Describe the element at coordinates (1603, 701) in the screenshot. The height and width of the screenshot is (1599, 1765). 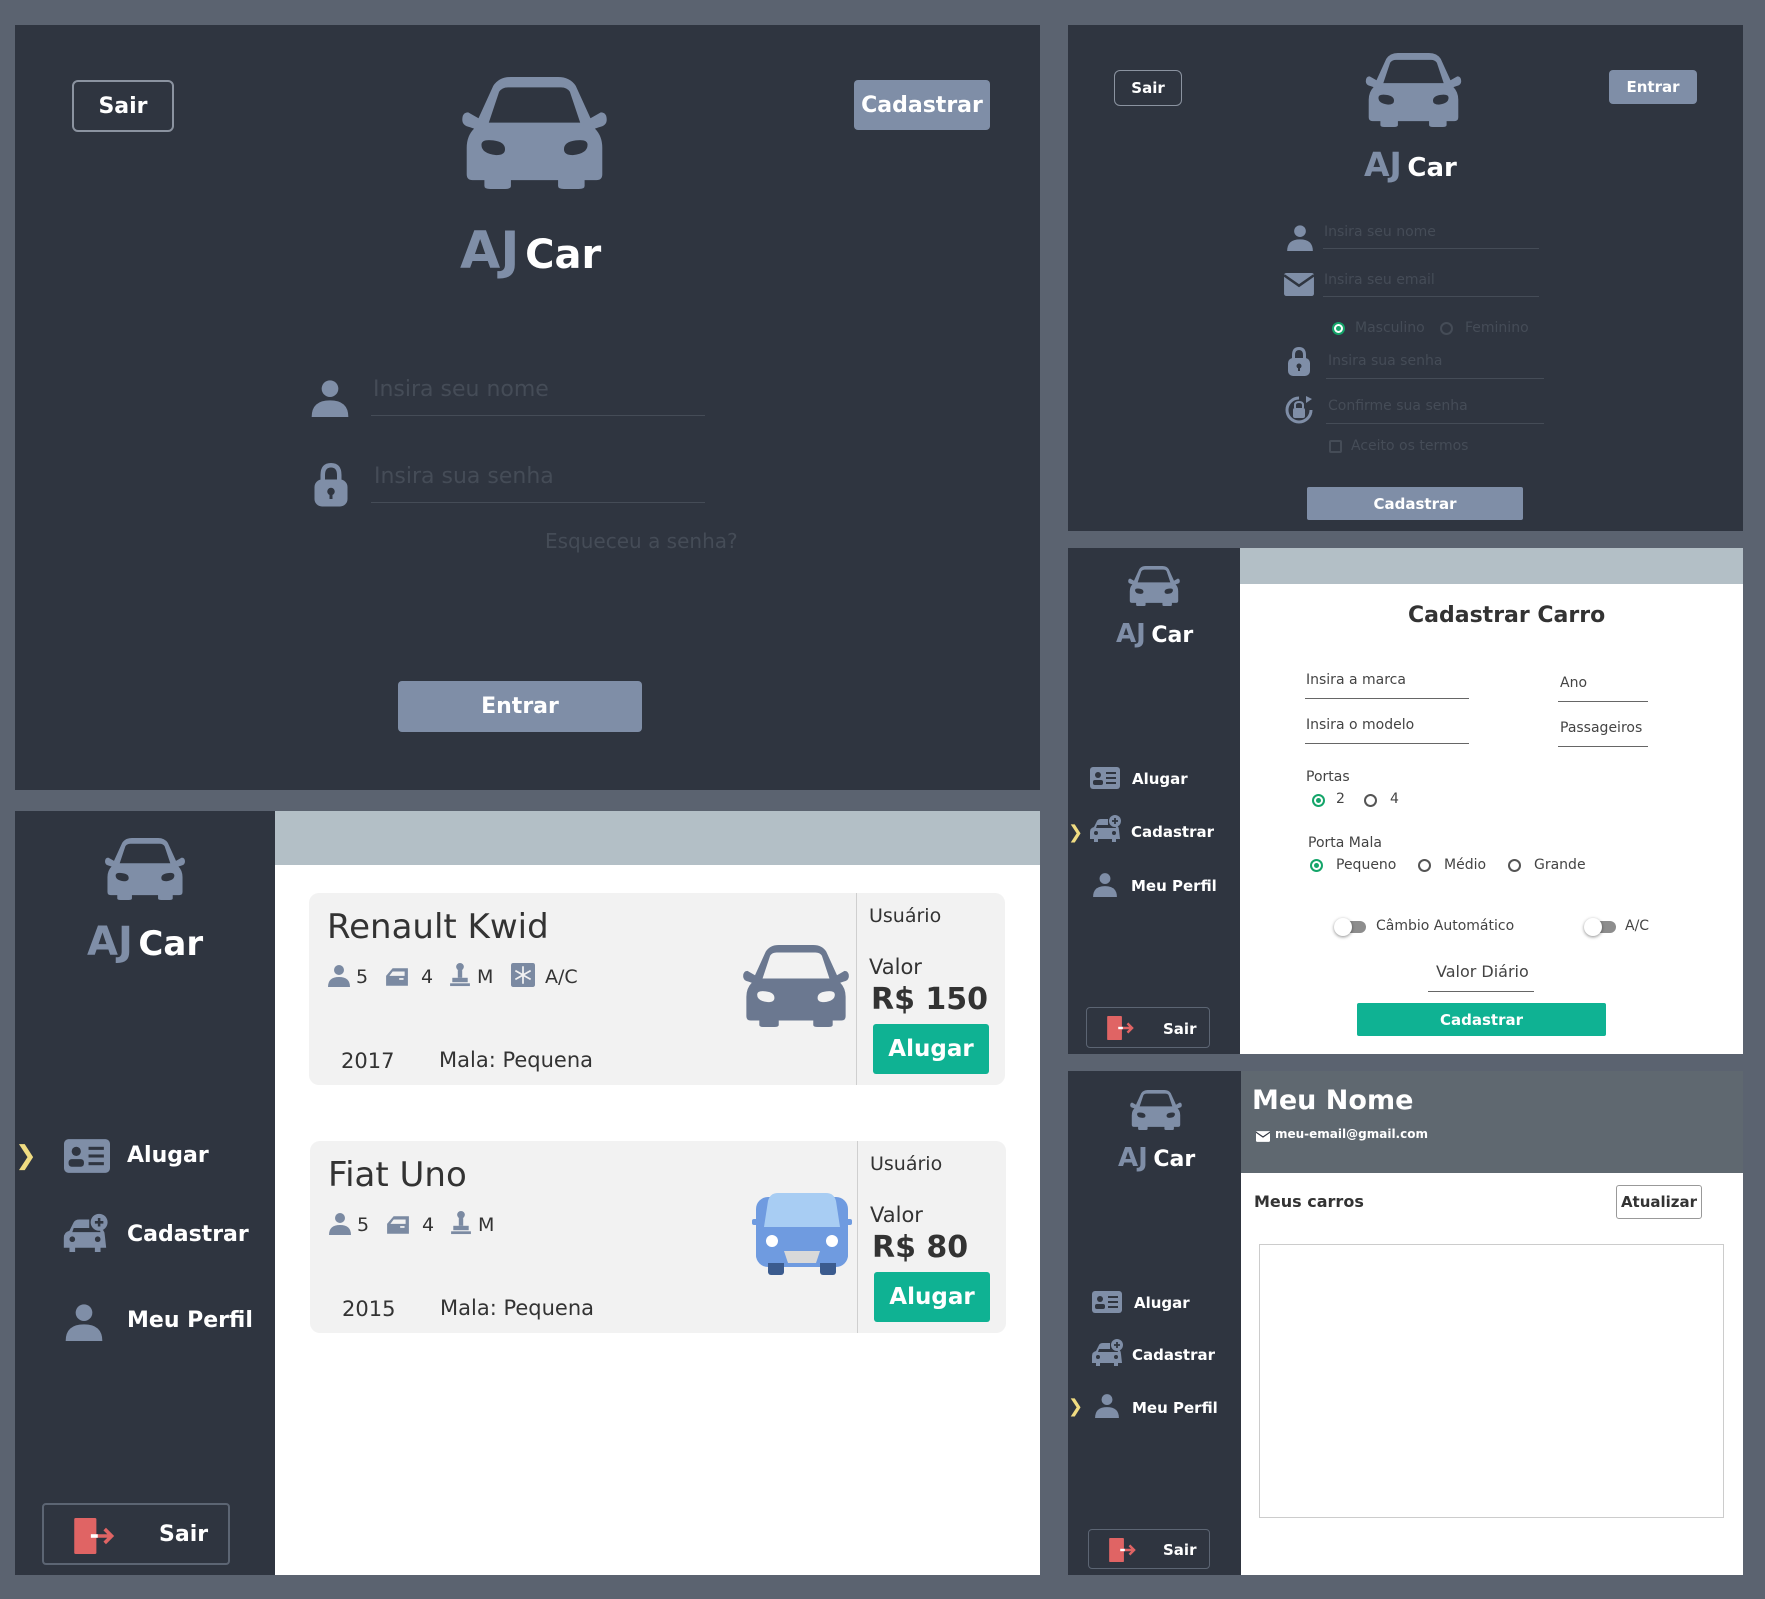
I see `year-input-underline` at that location.